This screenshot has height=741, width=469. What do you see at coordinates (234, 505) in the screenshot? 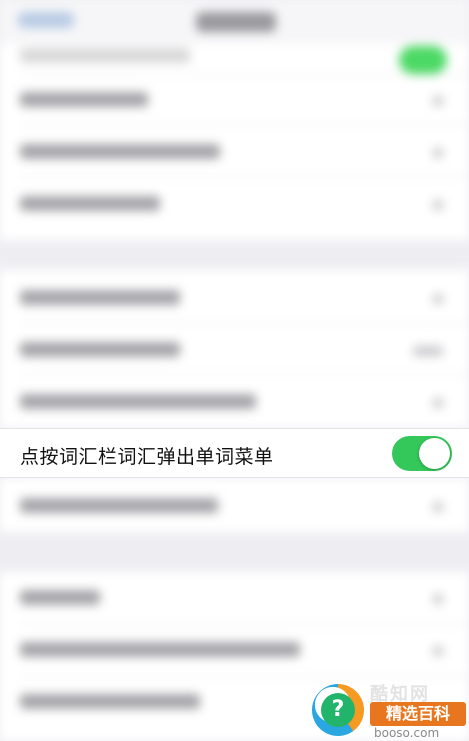
I see `settings-section-2b` at bounding box center [234, 505].